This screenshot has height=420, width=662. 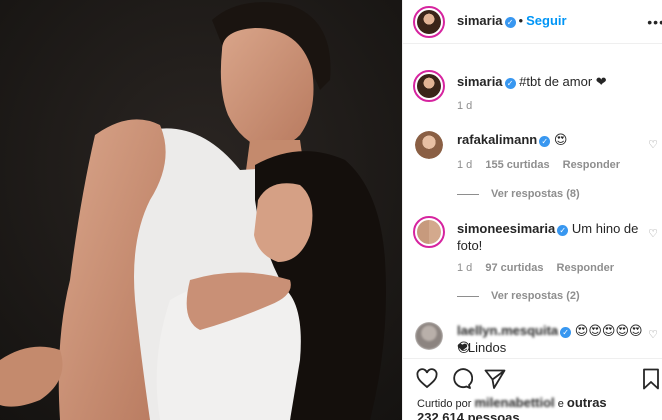 What do you see at coordinates (560, 139) in the screenshot?
I see `comment-text: 😍` at bounding box center [560, 139].